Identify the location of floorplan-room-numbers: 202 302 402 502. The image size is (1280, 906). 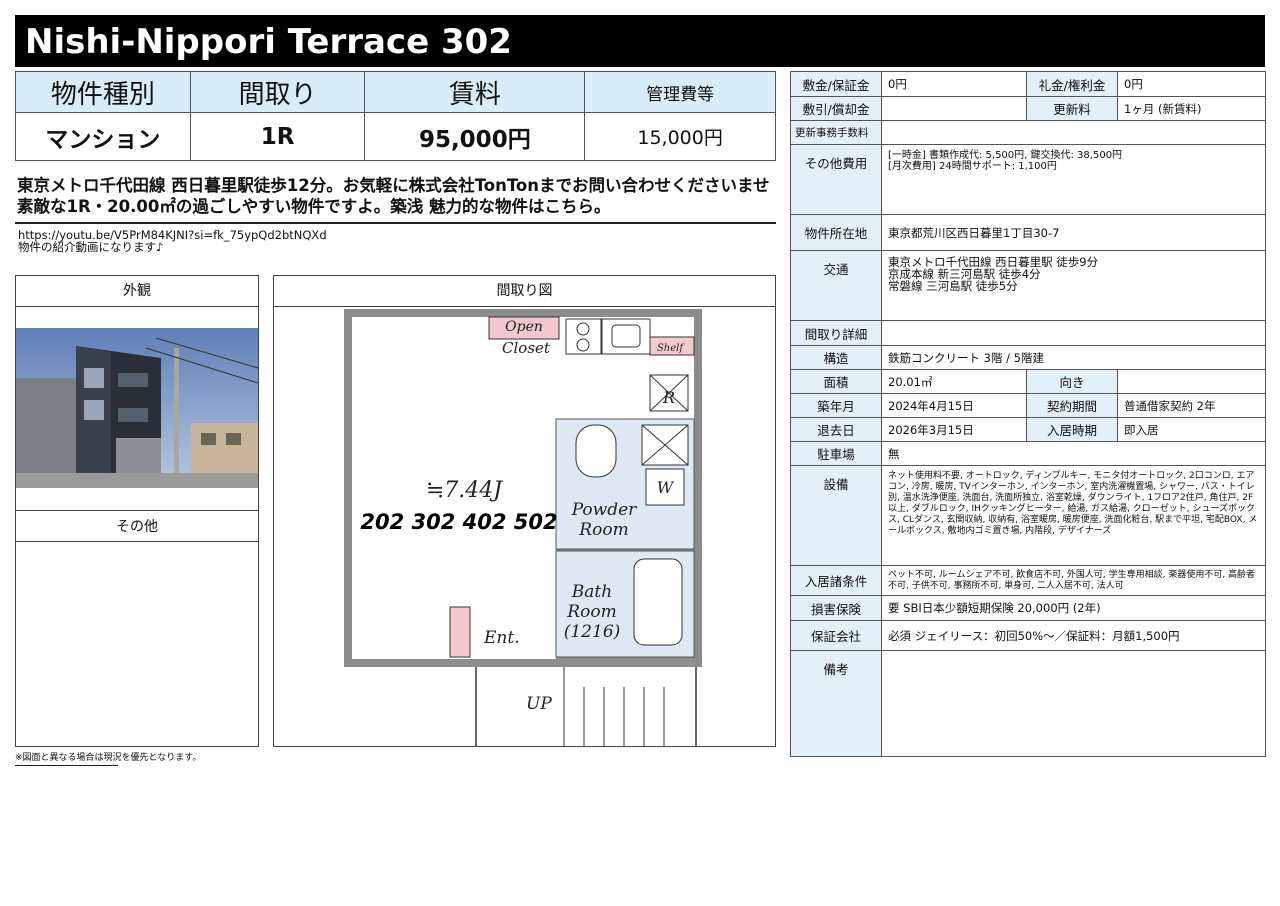
(458, 522).